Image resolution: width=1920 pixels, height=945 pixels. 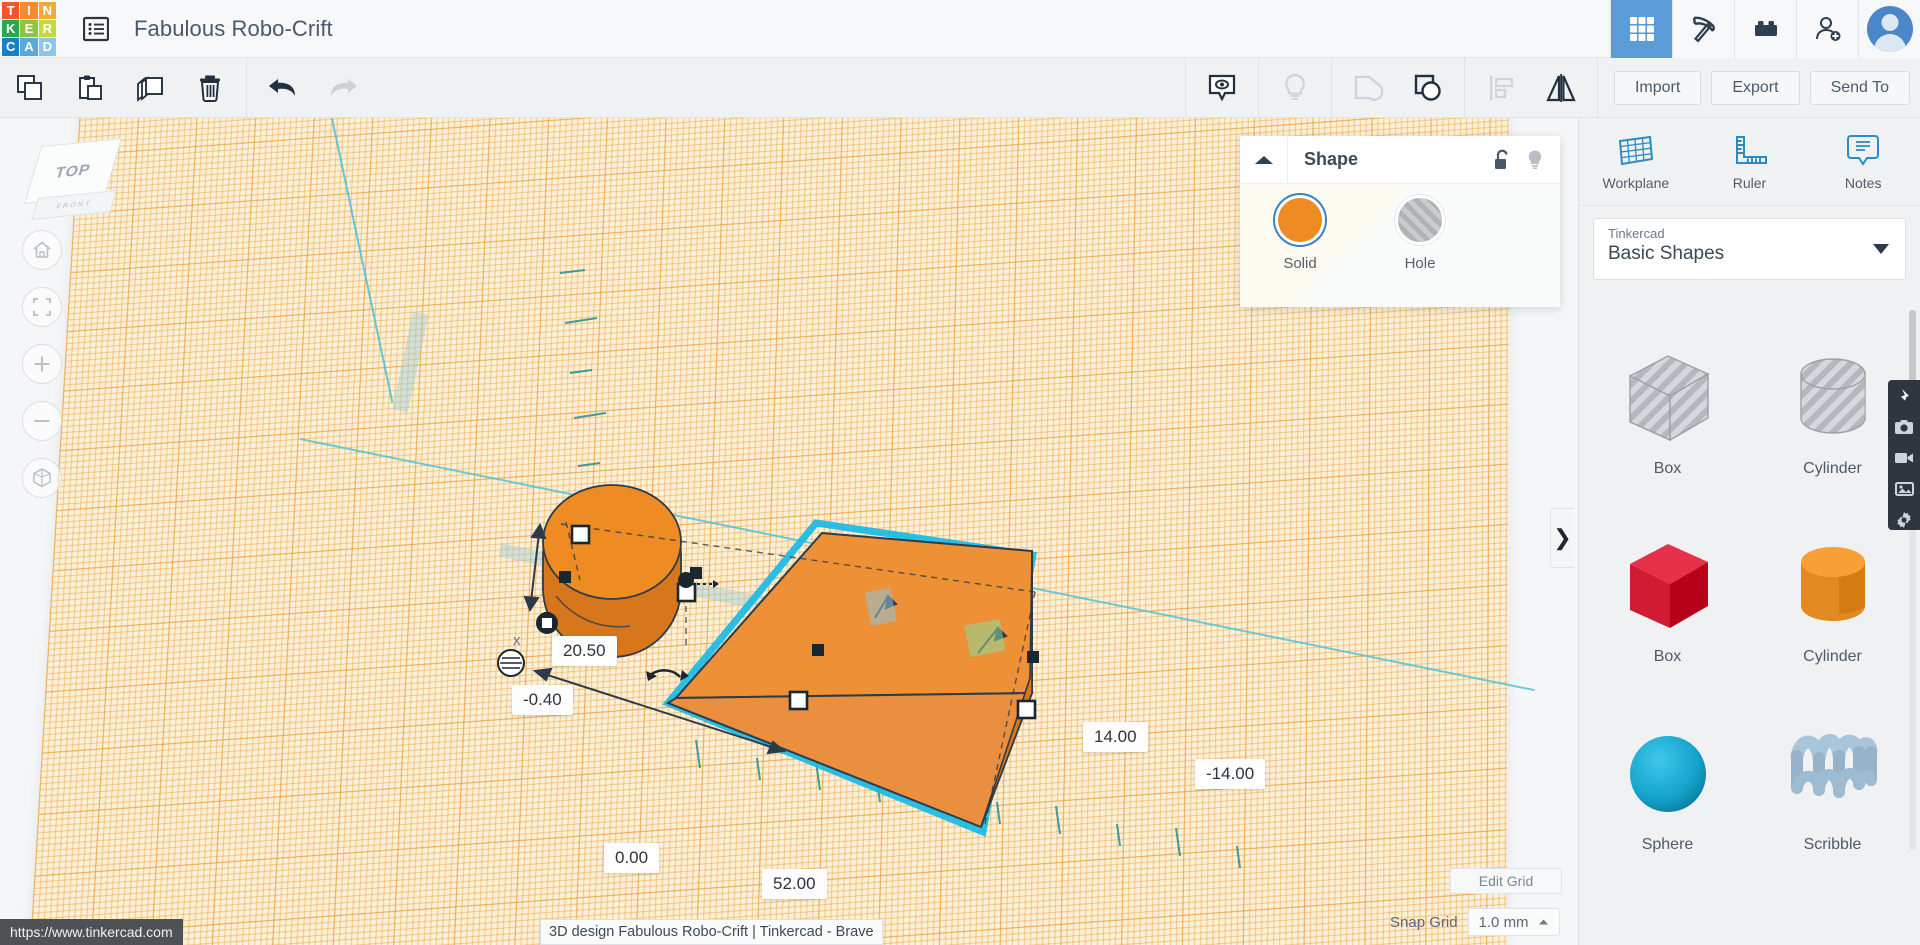 I want to click on import-button: Import, so click(x=1657, y=87).